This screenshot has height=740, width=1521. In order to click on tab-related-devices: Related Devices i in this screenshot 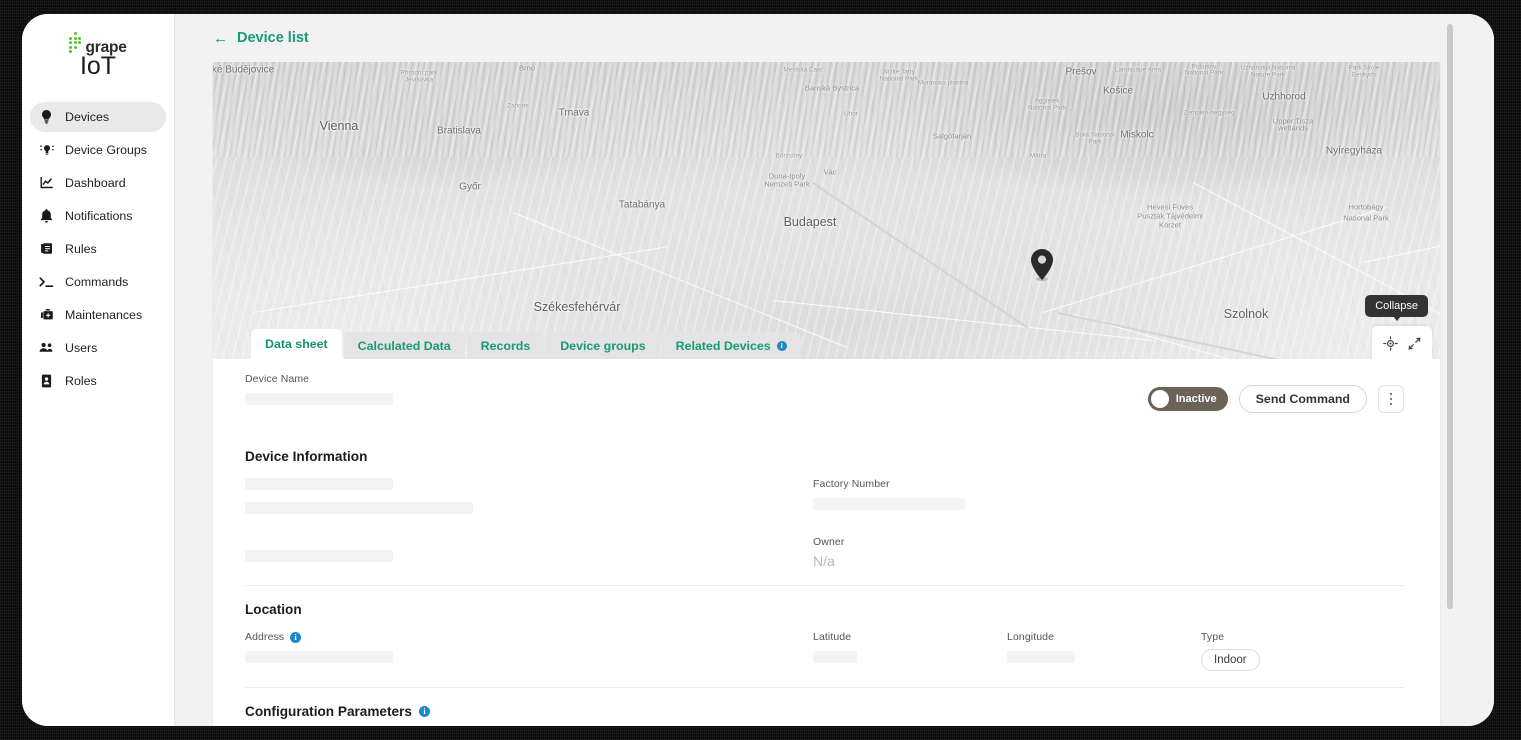, I will do `click(731, 345)`.